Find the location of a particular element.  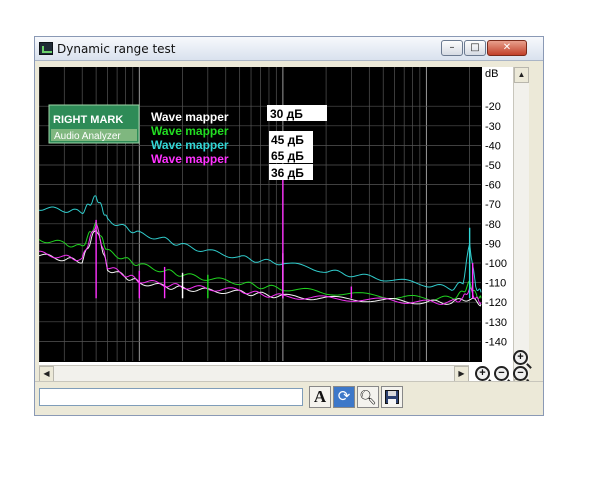

y-tick-label: -50 is located at coordinates (493, 166).